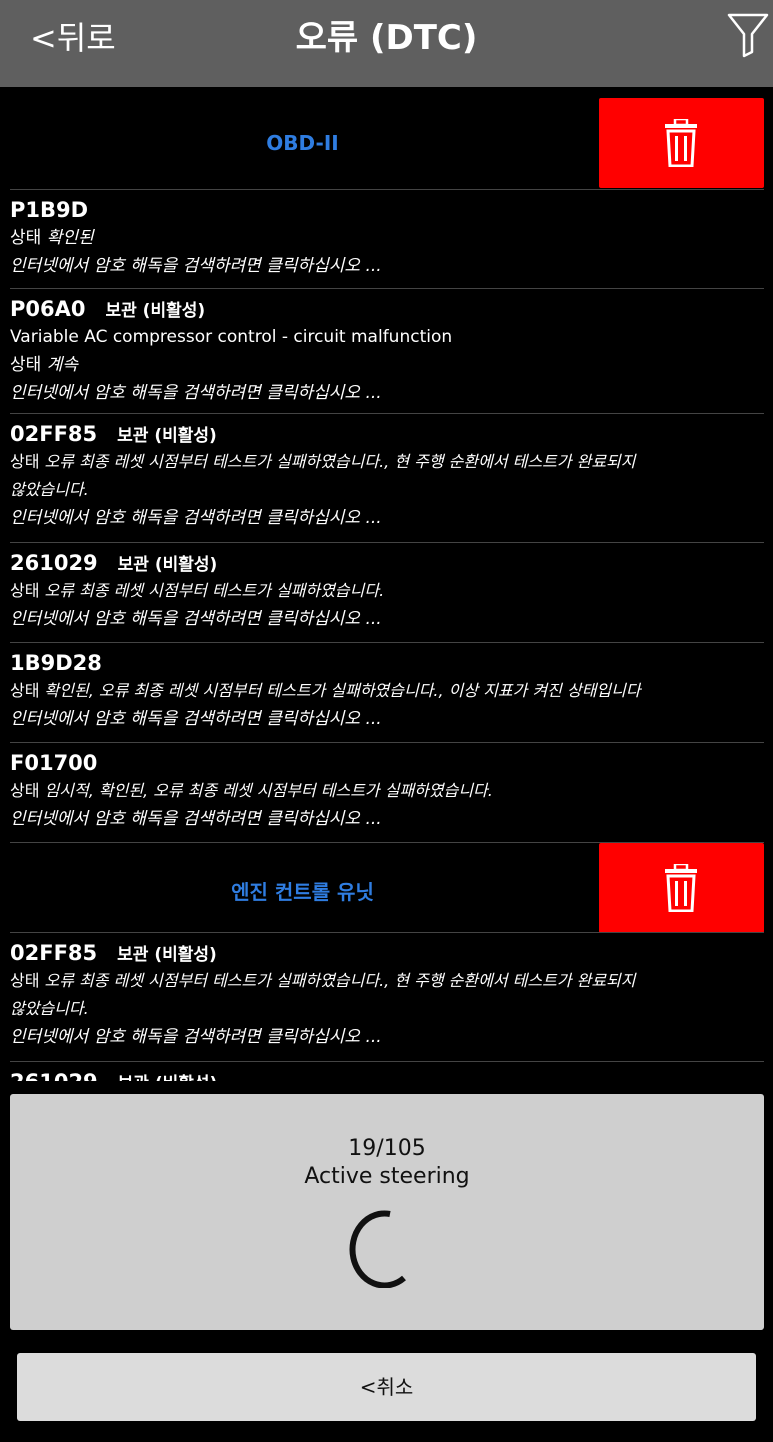  What do you see at coordinates (386, 1387) in the screenshot?
I see `cancel-button: <취소` at bounding box center [386, 1387].